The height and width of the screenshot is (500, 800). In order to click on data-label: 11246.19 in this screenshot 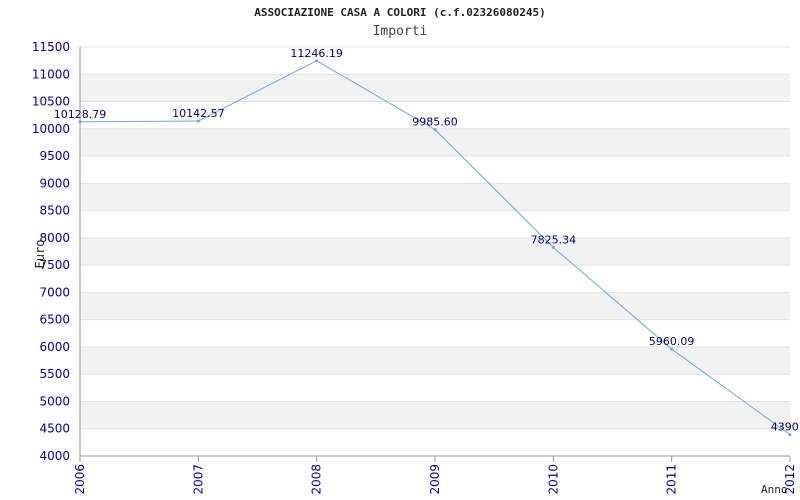, I will do `click(316, 53)`.